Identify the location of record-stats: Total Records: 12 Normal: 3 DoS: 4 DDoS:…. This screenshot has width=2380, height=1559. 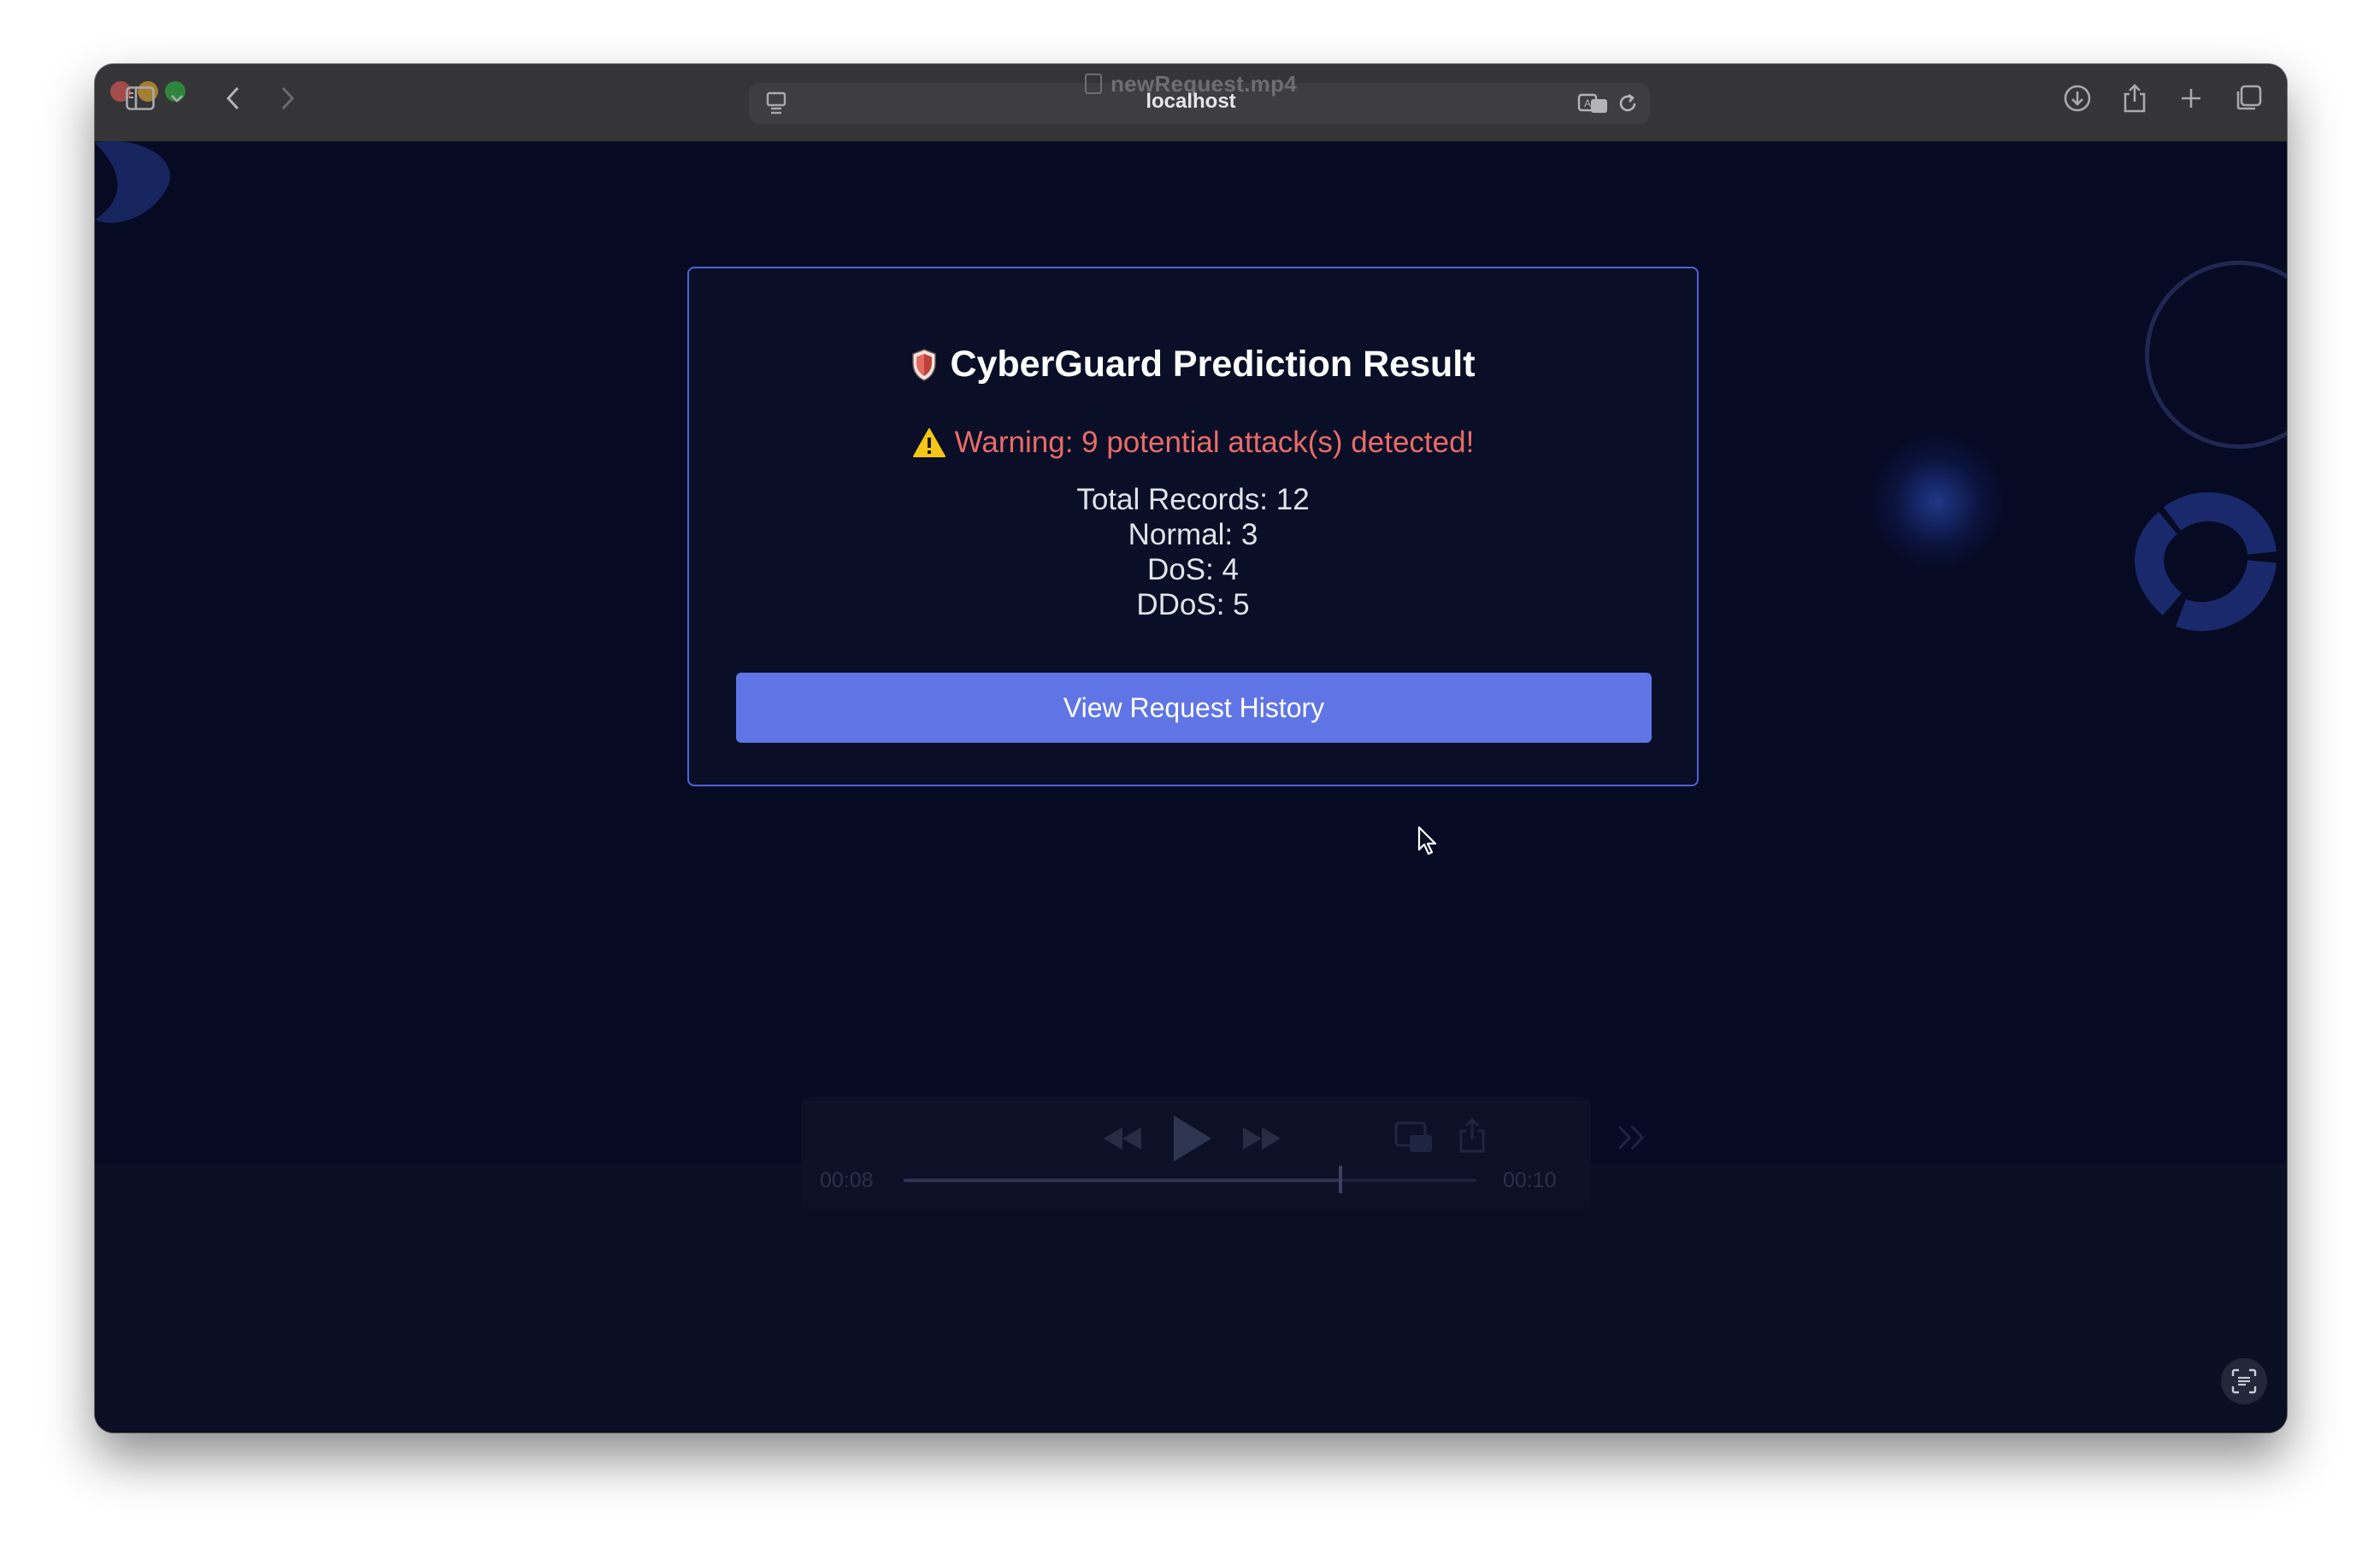
(1193, 552).